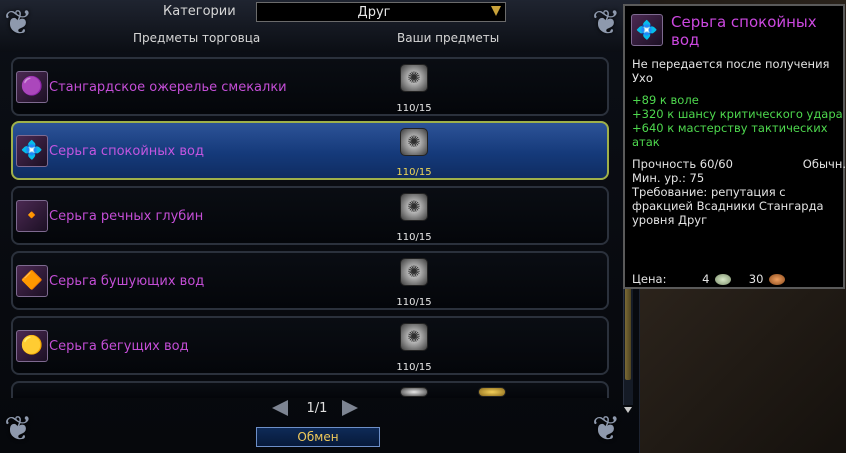  I want to click on necklace-icon: 🟣, so click(32, 87).